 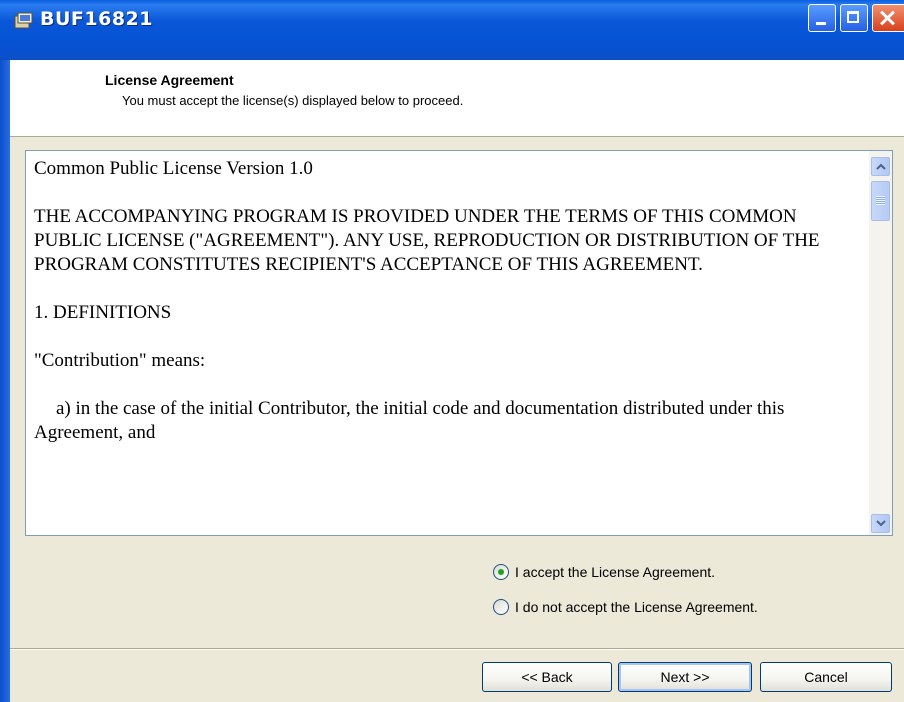 I want to click on maximize-button, so click(x=854, y=18).